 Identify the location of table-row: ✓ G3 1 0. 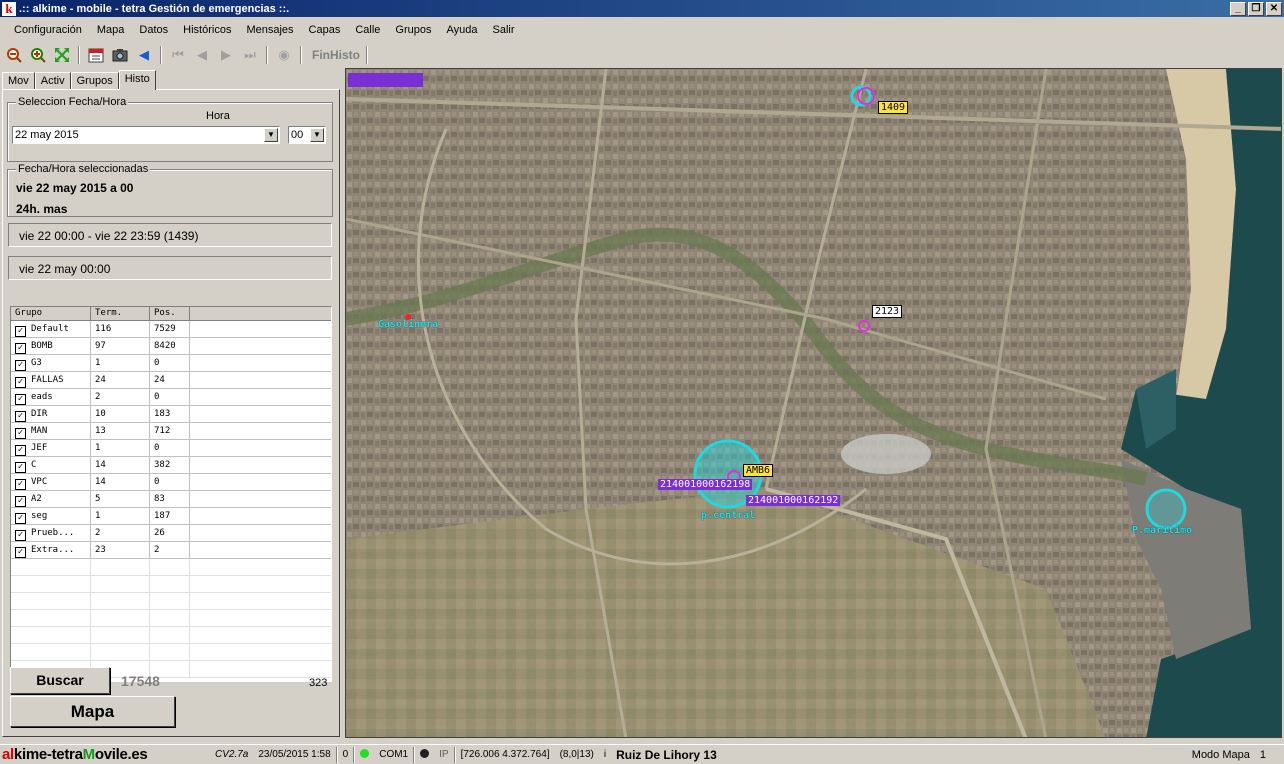
(171, 363).